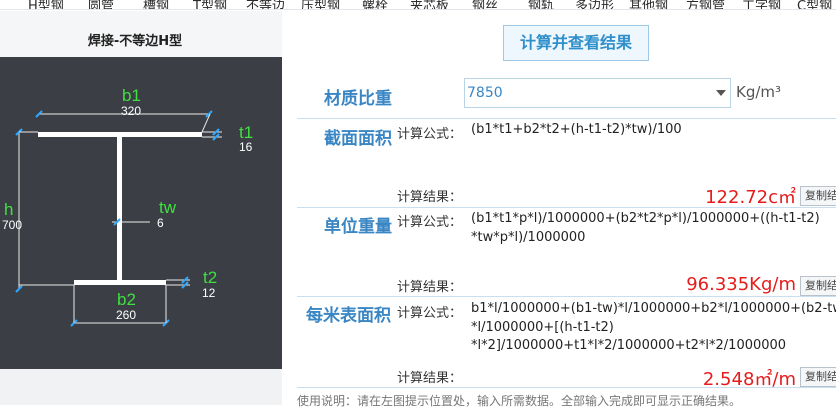 Image resolution: width=836 pixels, height=409 pixels. I want to click on label-b1: b1, so click(131, 95).